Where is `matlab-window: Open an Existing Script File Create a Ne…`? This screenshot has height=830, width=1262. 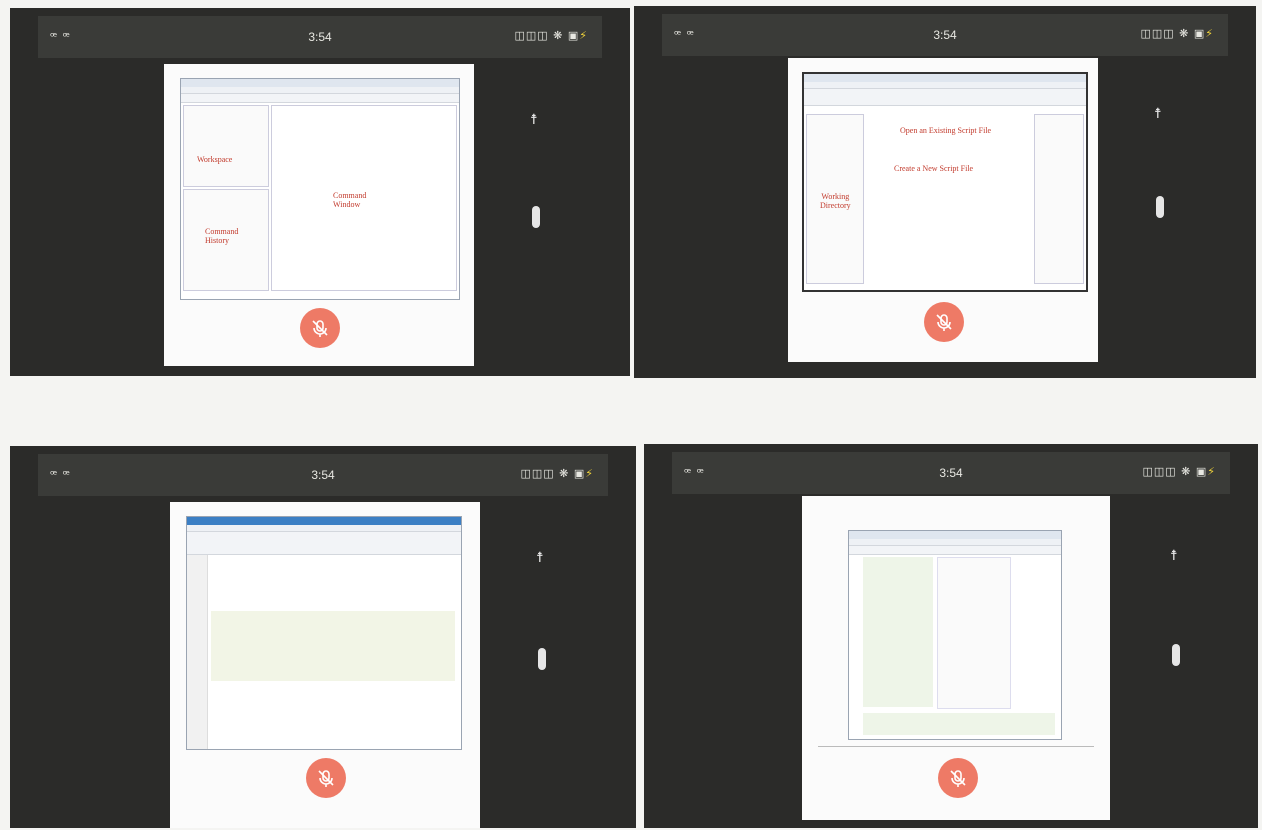
matlab-window: Open an Existing Script File Create a Ne… is located at coordinates (945, 182).